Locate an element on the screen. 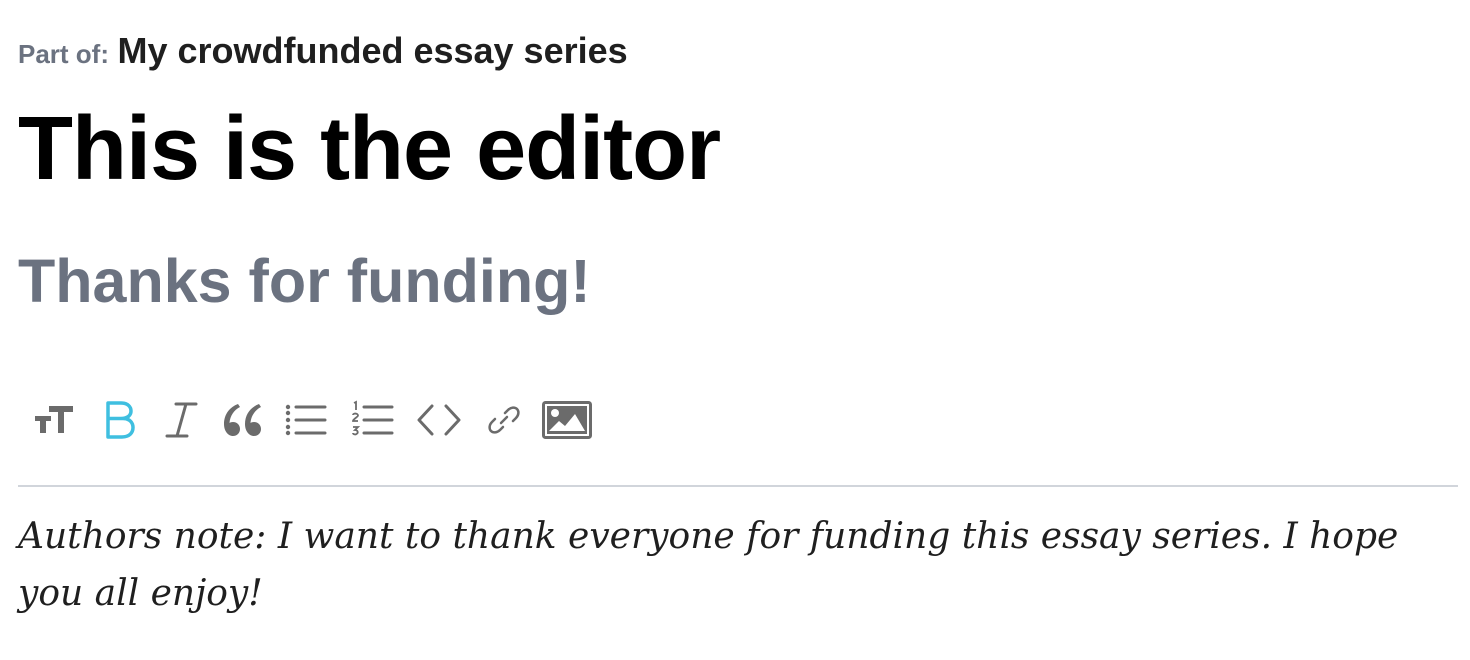 The width and height of the screenshot is (1470, 660). italic-button is located at coordinates (181, 420).